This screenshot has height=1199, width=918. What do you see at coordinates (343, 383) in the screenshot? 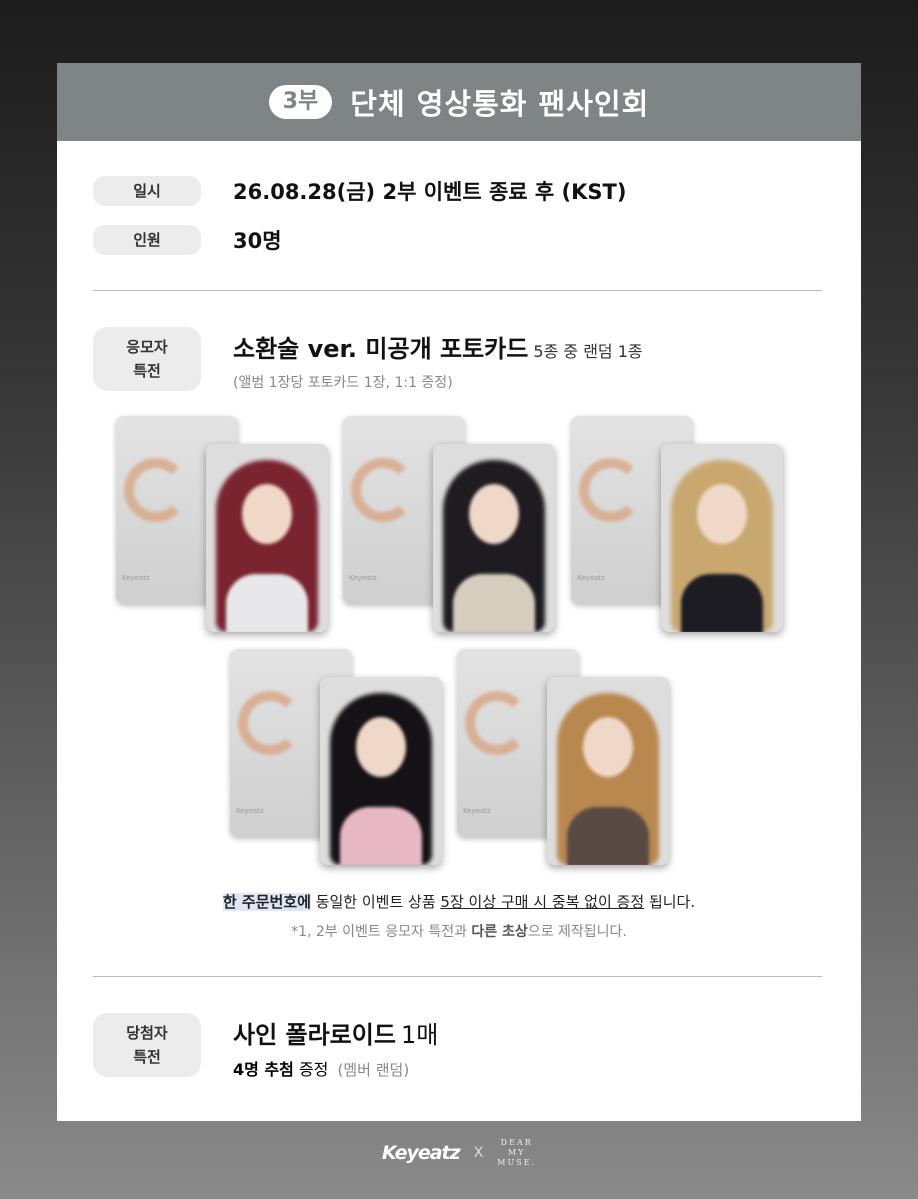
I see `benefit-sub: (앨범 1장당 포토카드 1장, 1:1 증정)` at bounding box center [343, 383].